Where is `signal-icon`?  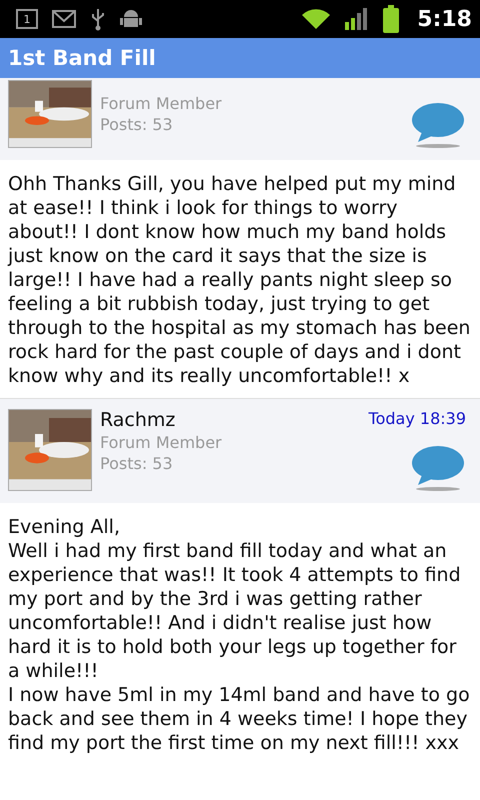
signal-icon is located at coordinates (357, 19).